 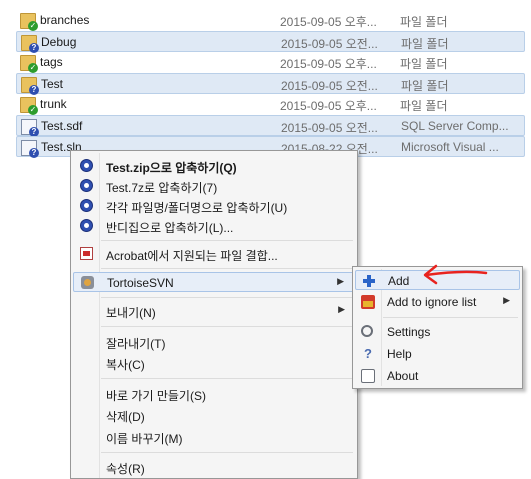 I want to click on submenu-item-label: About, so click(x=403, y=376).